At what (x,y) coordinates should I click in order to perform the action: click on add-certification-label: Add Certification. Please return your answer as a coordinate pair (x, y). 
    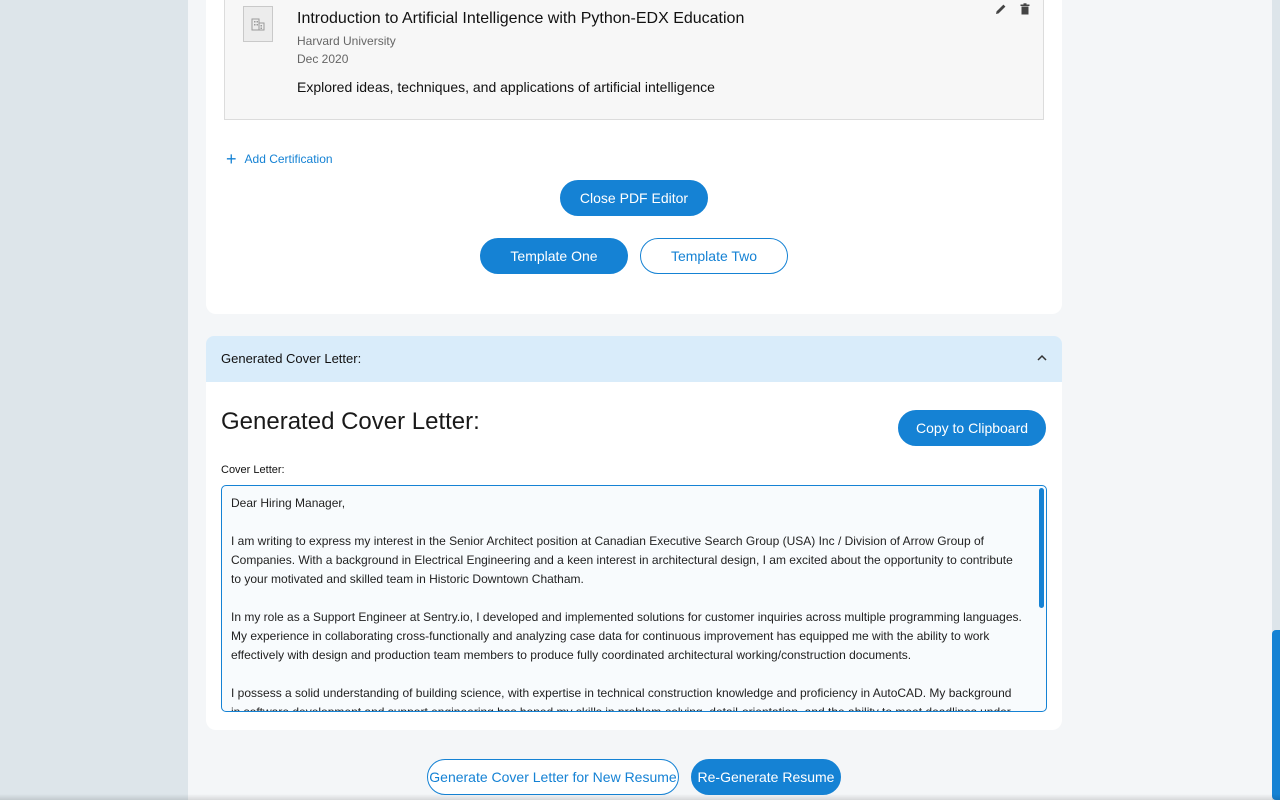
    Looking at the image, I should click on (288, 159).